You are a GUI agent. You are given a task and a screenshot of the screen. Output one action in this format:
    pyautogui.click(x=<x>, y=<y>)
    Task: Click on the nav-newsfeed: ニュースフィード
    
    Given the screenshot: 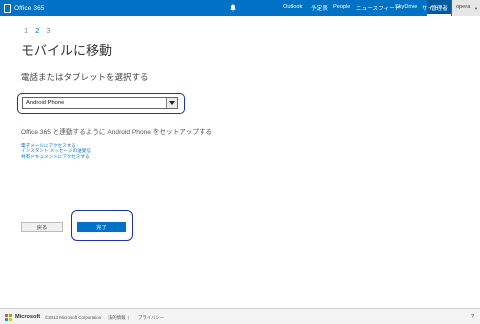 What is the action you would take?
    pyautogui.click(x=378, y=8)
    